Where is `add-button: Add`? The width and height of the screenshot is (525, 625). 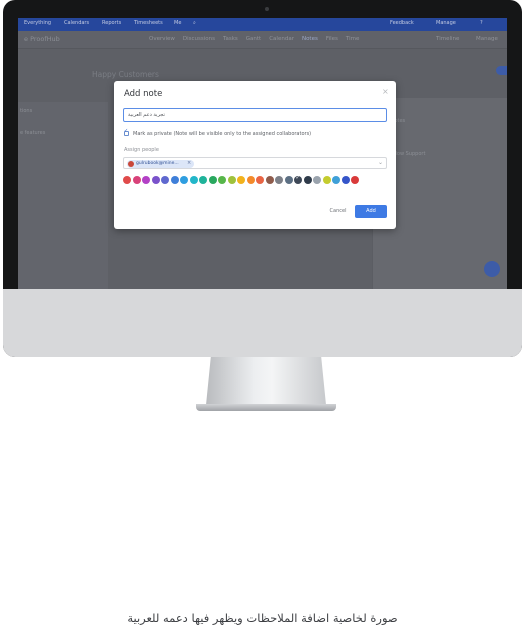 add-button: Add is located at coordinates (371, 211).